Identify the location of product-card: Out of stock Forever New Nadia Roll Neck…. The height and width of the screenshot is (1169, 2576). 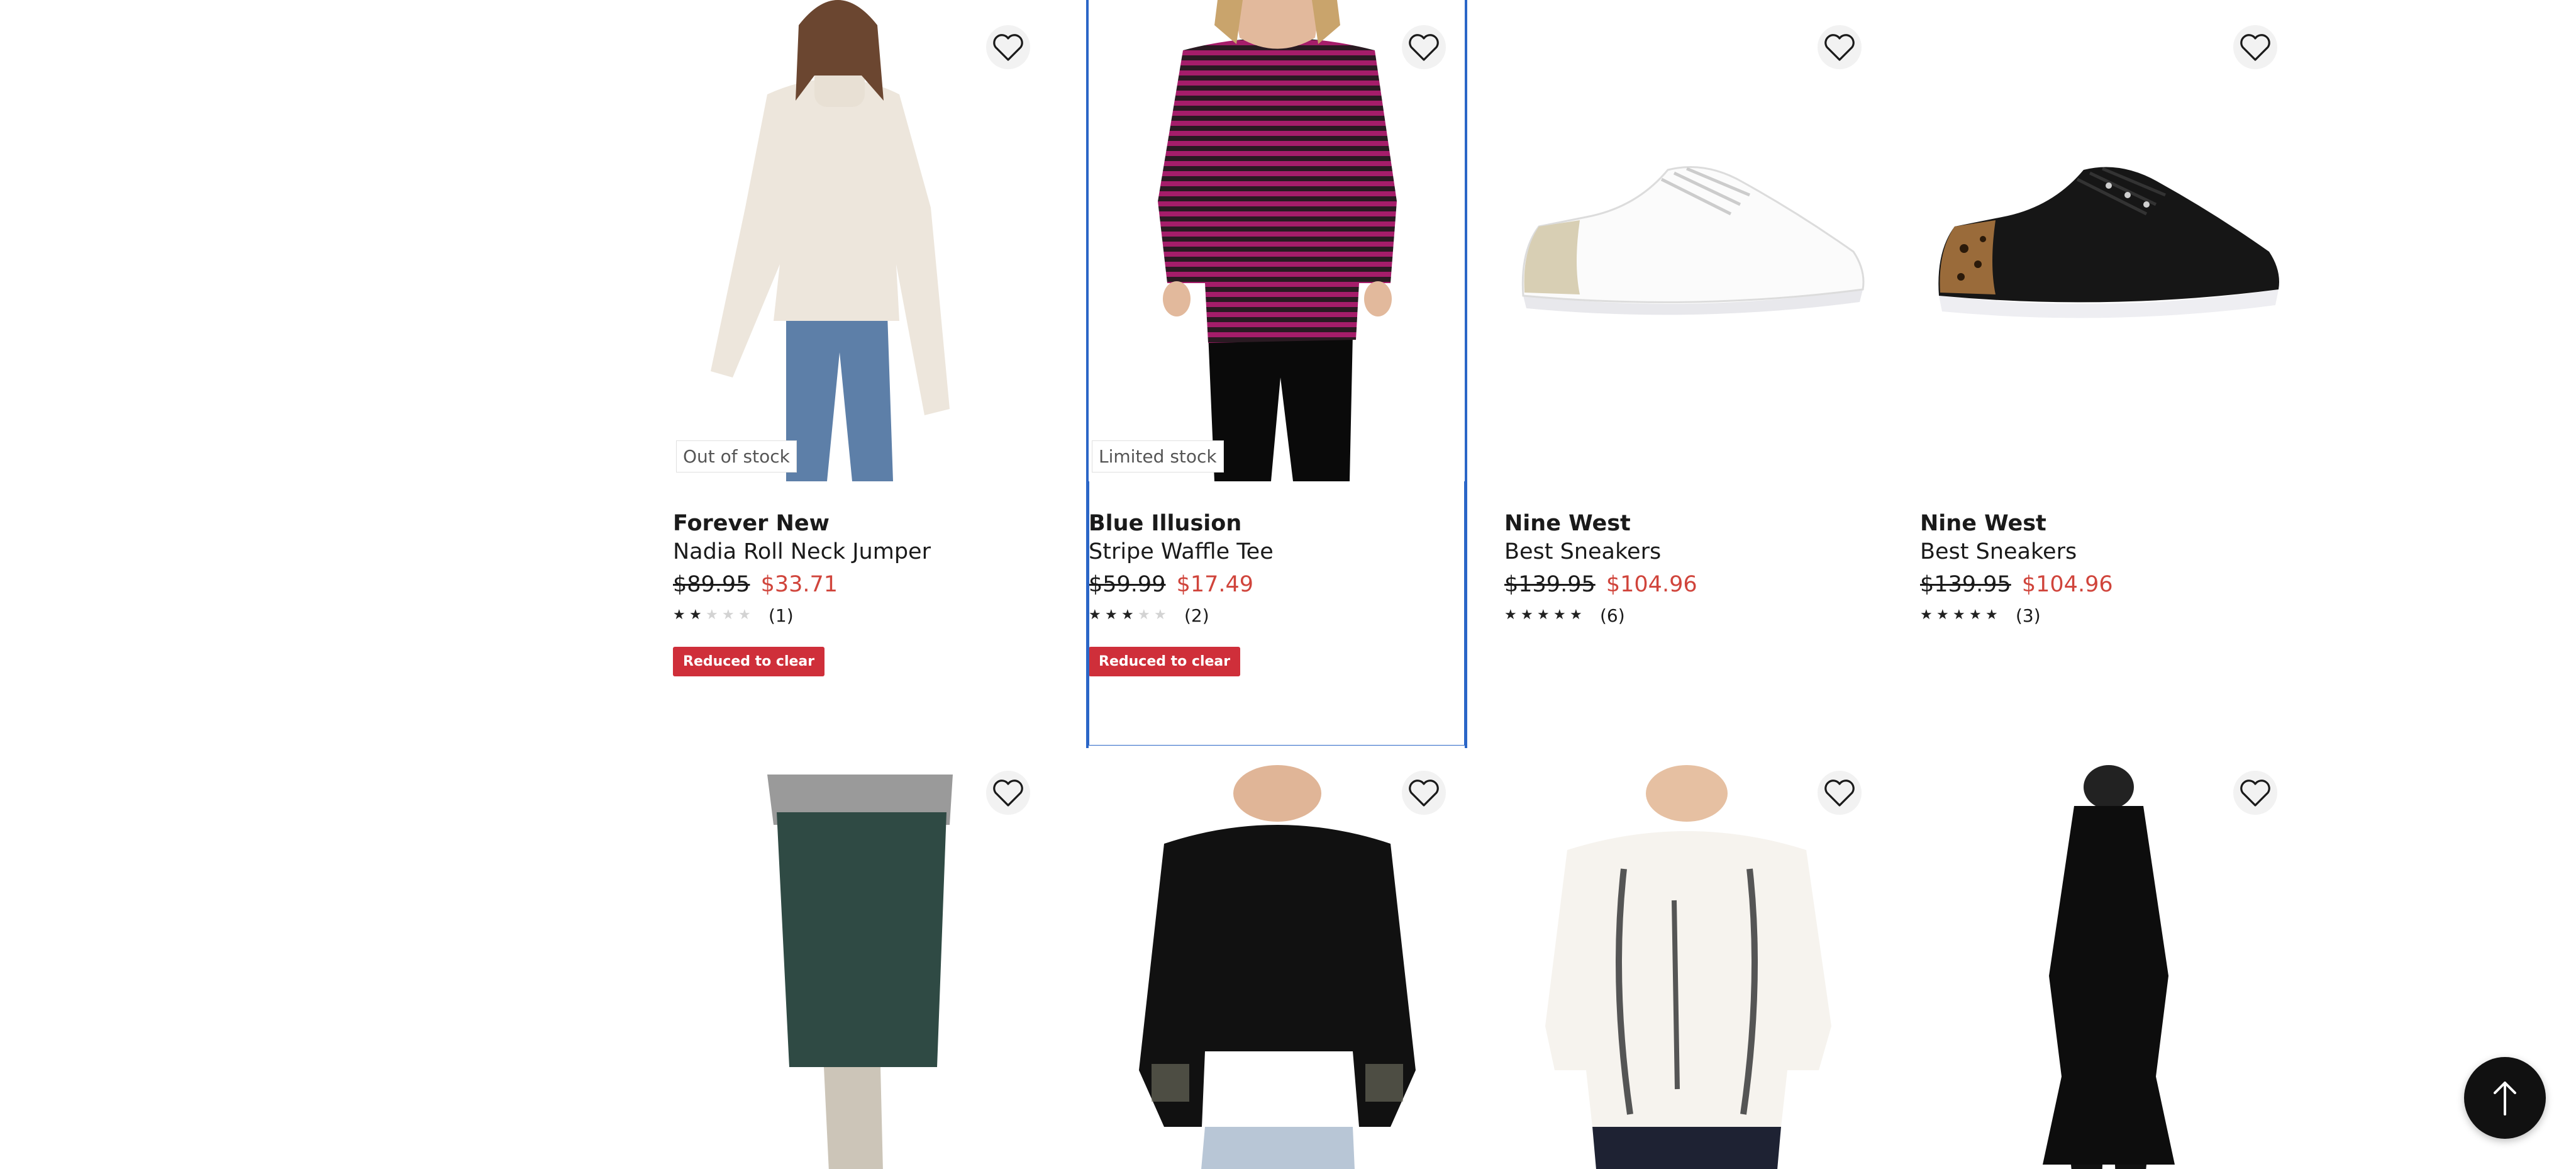
(861, 373).